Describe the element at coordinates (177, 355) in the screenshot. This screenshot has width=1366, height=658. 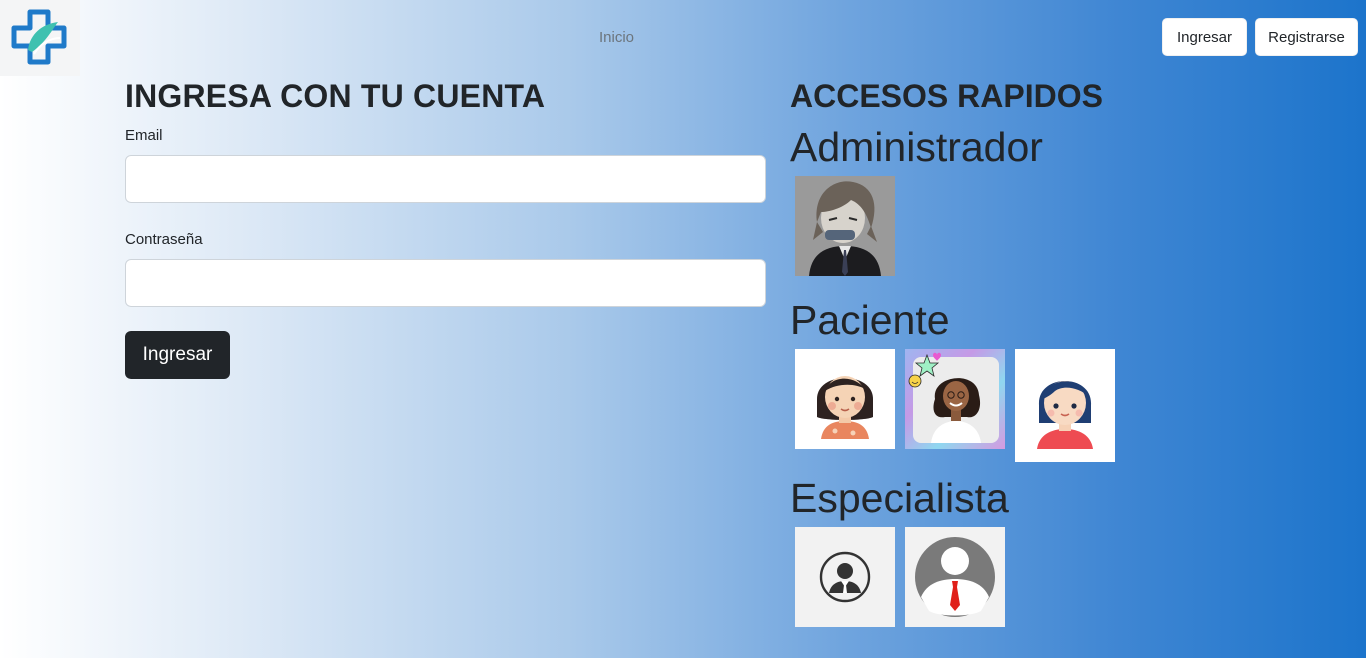
I see `login-submit-button: Ingresar` at that location.